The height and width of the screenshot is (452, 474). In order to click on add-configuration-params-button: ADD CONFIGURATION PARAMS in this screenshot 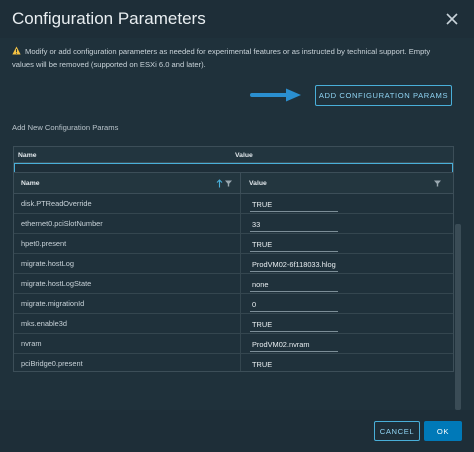, I will do `click(383, 95)`.